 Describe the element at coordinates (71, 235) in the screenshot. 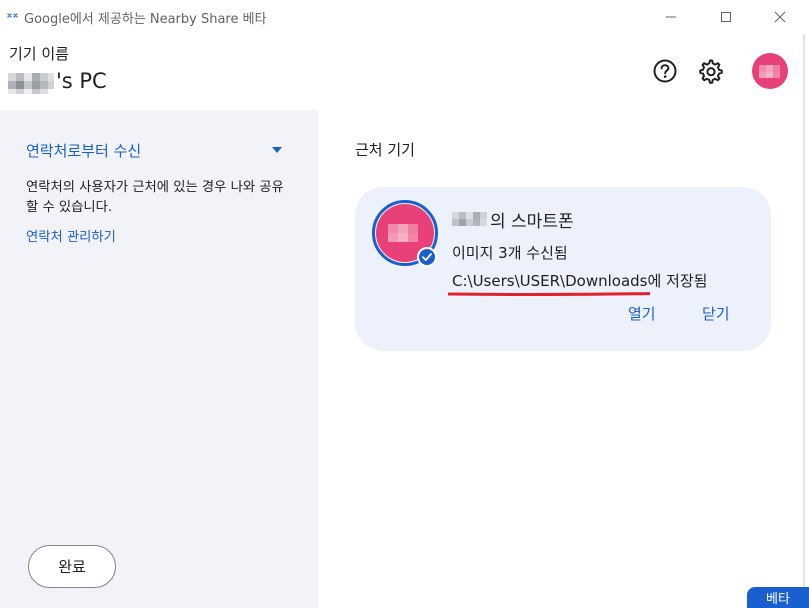

I see `manage-contacts-link: 연락처 관리하기` at that location.